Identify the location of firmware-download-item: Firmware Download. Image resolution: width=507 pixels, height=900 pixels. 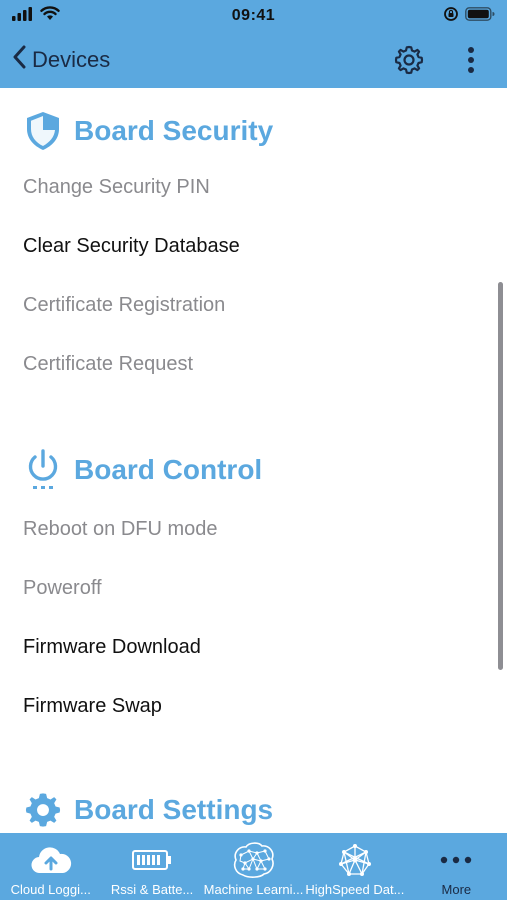
(112, 647).